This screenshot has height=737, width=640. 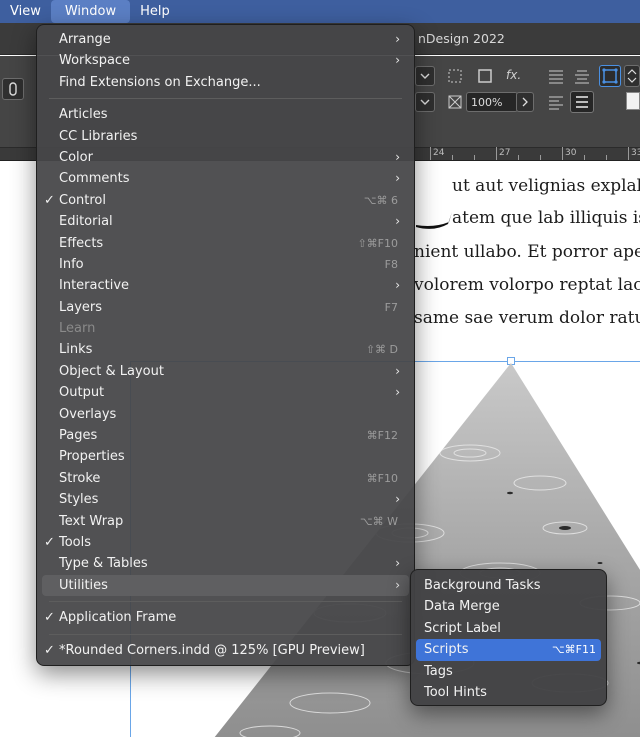 What do you see at coordinates (391, 264) in the screenshot?
I see `menu-shortcut: F8` at bounding box center [391, 264].